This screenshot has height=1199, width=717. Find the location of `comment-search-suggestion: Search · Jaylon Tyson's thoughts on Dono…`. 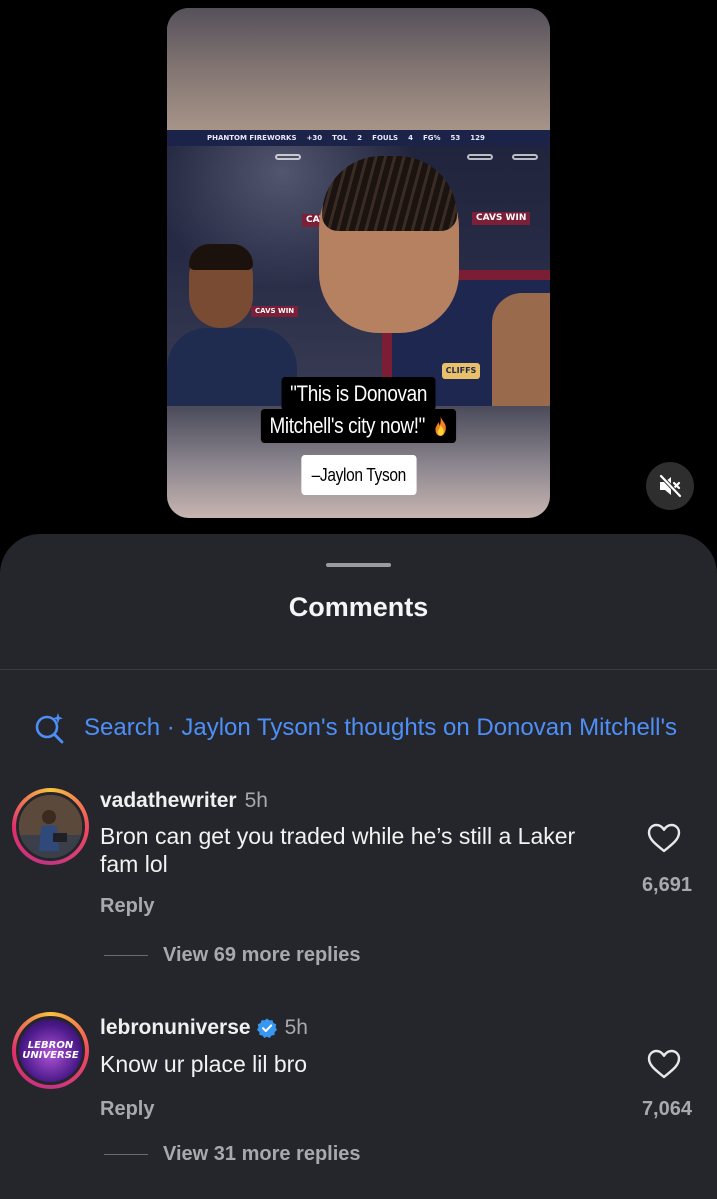

comment-search-suggestion: Search · Jaylon Tyson's thoughts on Dono… is located at coordinates (375, 728).